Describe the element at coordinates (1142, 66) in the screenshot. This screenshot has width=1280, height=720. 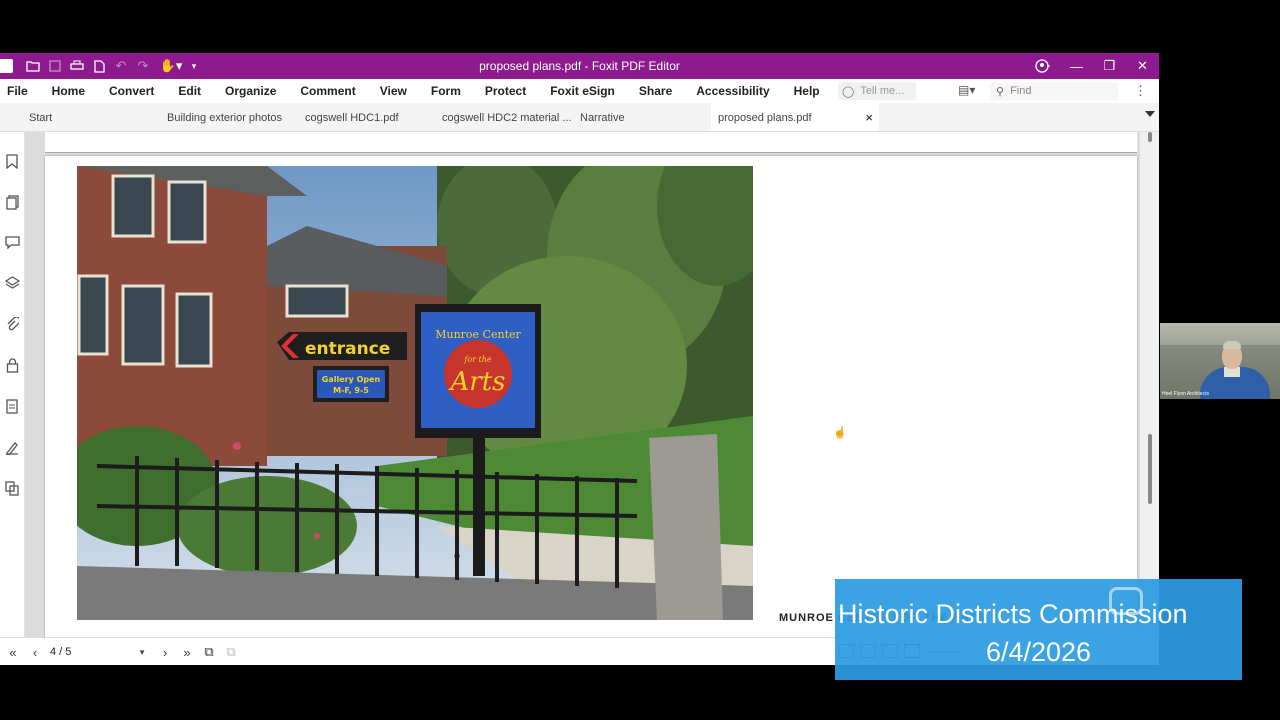
I see `close-button: ✕` at that location.